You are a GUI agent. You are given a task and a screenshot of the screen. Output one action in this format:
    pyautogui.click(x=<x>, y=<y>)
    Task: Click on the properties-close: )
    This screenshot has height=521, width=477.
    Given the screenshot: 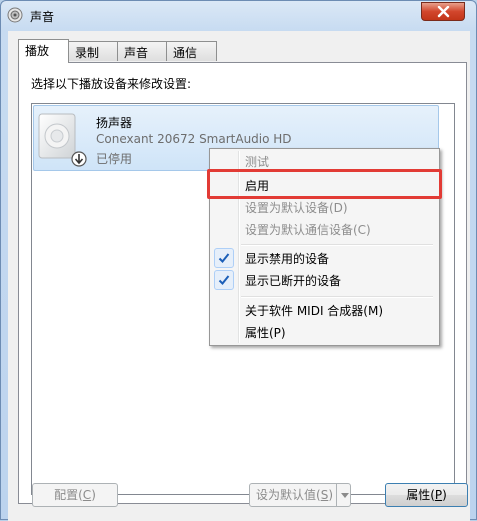 What is the action you would take?
    pyautogui.click(x=444, y=495)
    